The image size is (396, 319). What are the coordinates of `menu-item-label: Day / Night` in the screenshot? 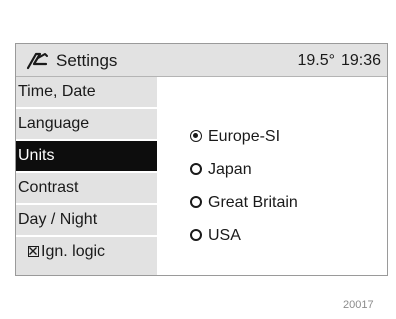 It's located at (58, 219).